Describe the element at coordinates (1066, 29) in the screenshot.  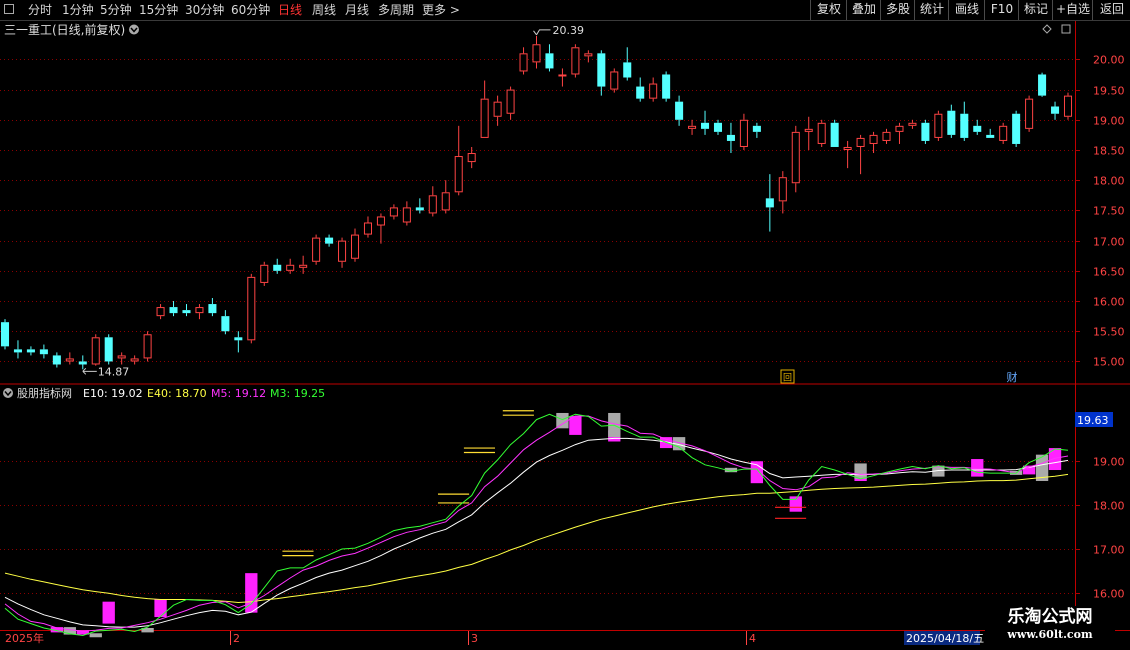
I see `maximize-icon` at that location.